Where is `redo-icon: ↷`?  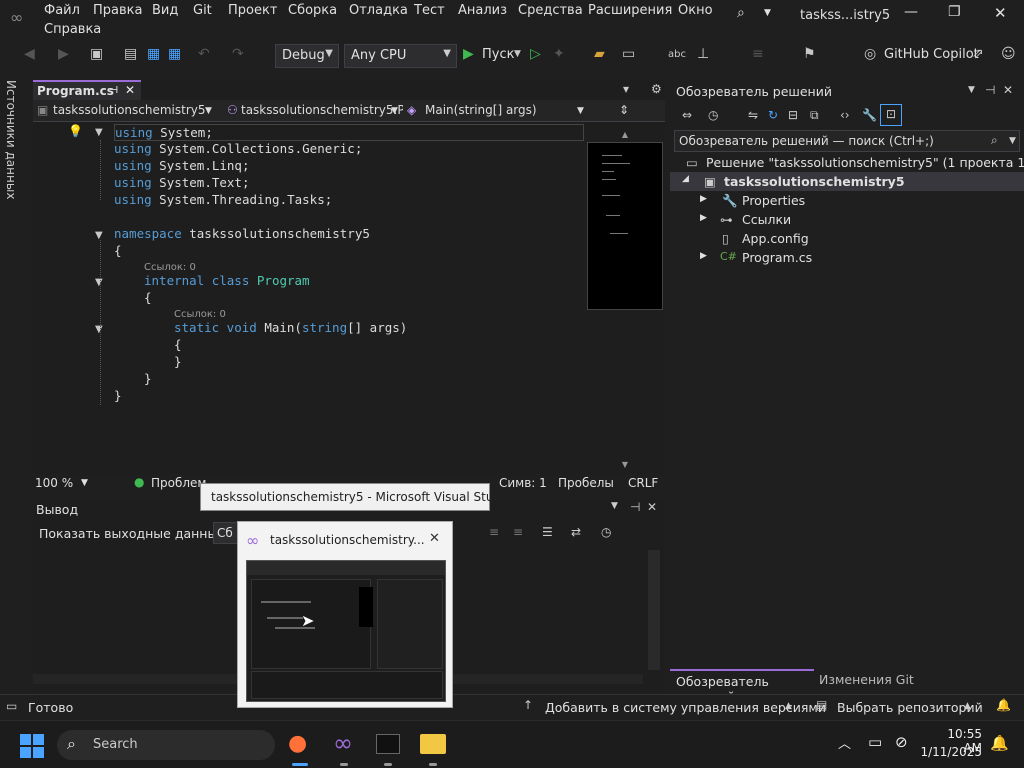
redo-icon: ↷ is located at coordinates (238, 54).